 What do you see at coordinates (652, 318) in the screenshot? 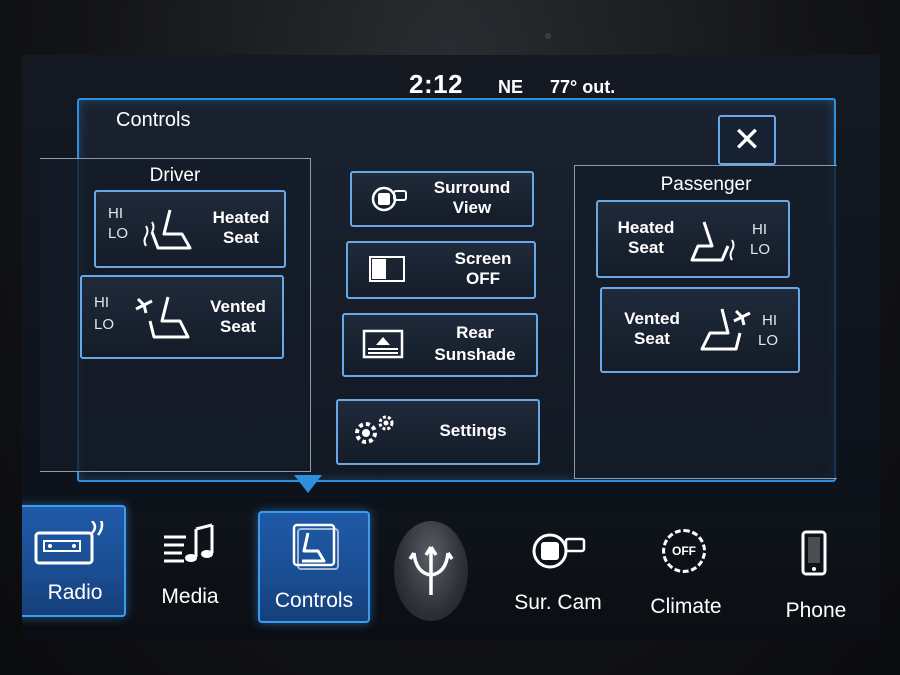
I see `passenger-vented-label-1: Vented` at bounding box center [652, 318].